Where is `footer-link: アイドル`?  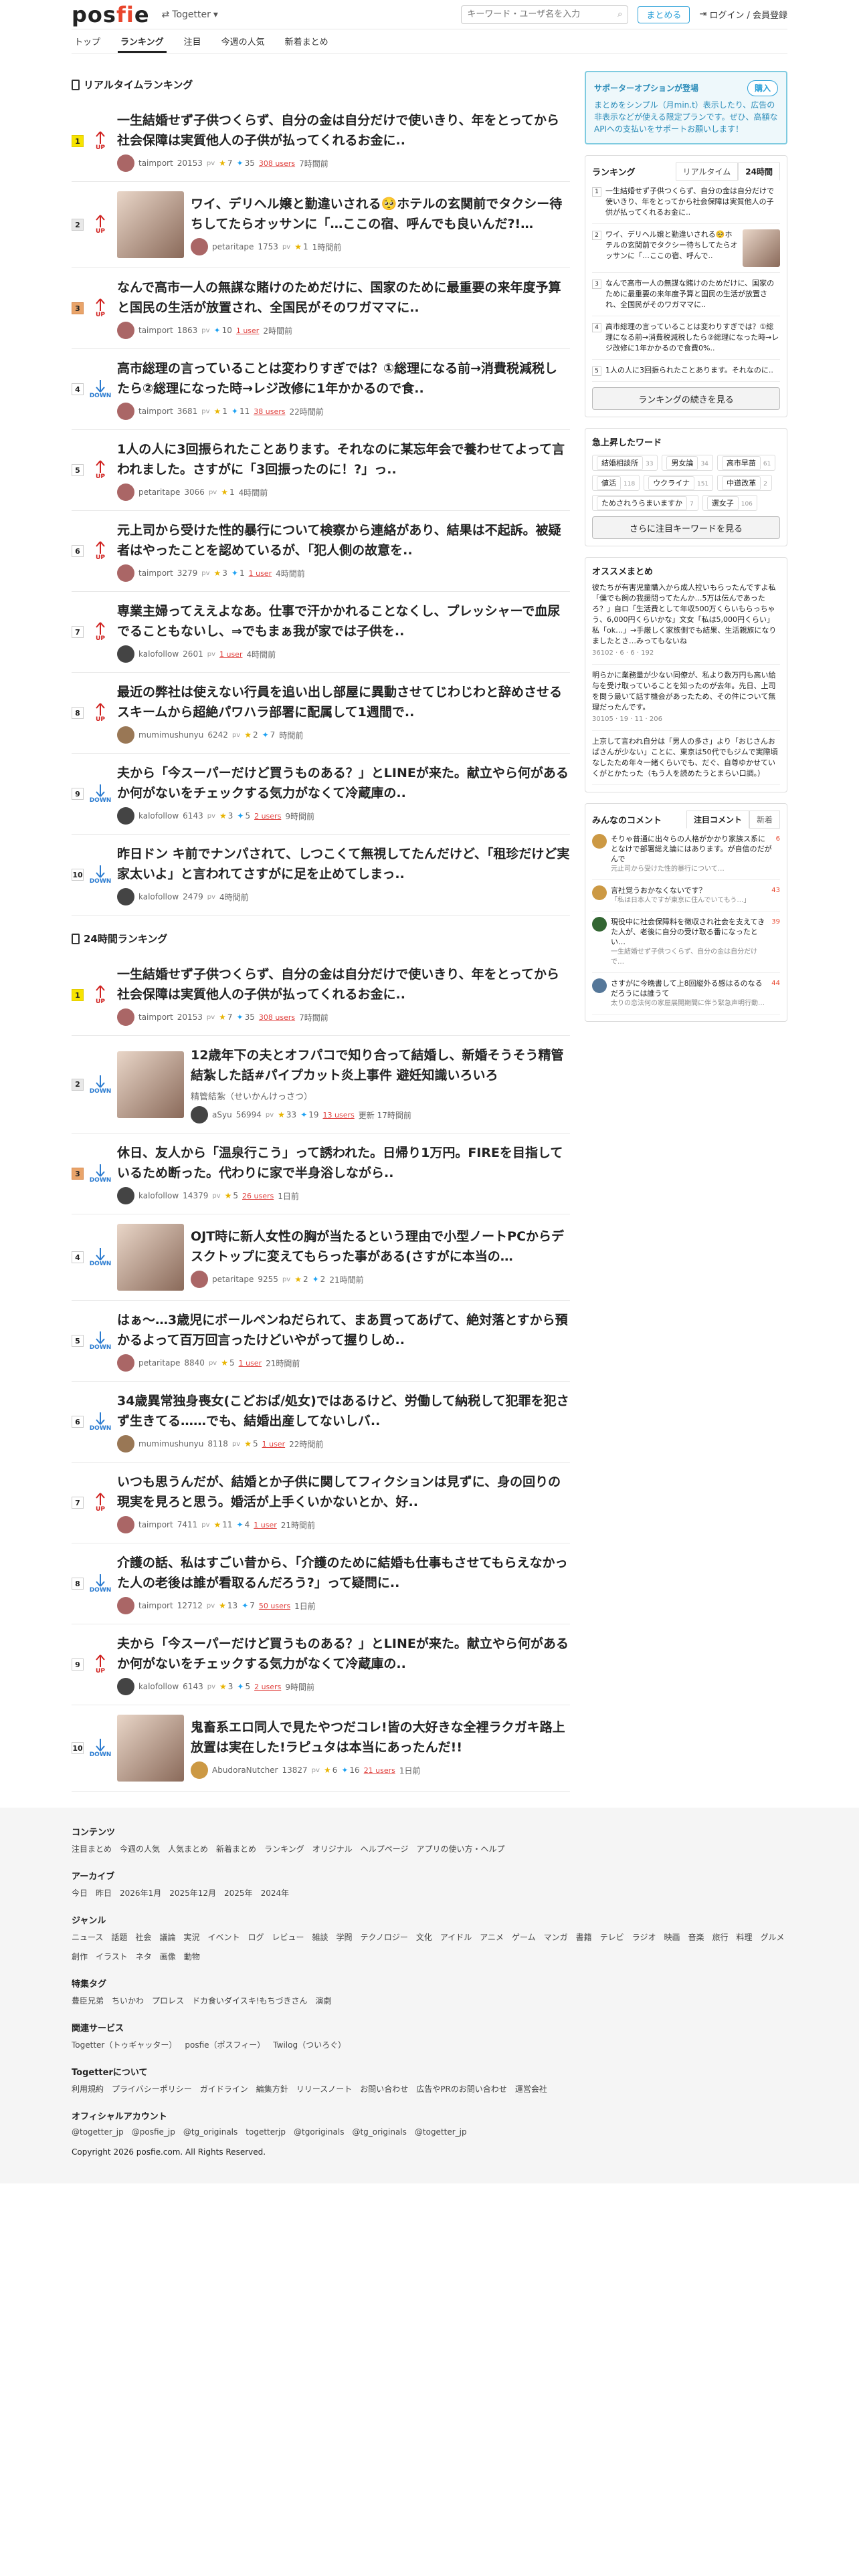 footer-link: アイドル is located at coordinates (456, 1937).